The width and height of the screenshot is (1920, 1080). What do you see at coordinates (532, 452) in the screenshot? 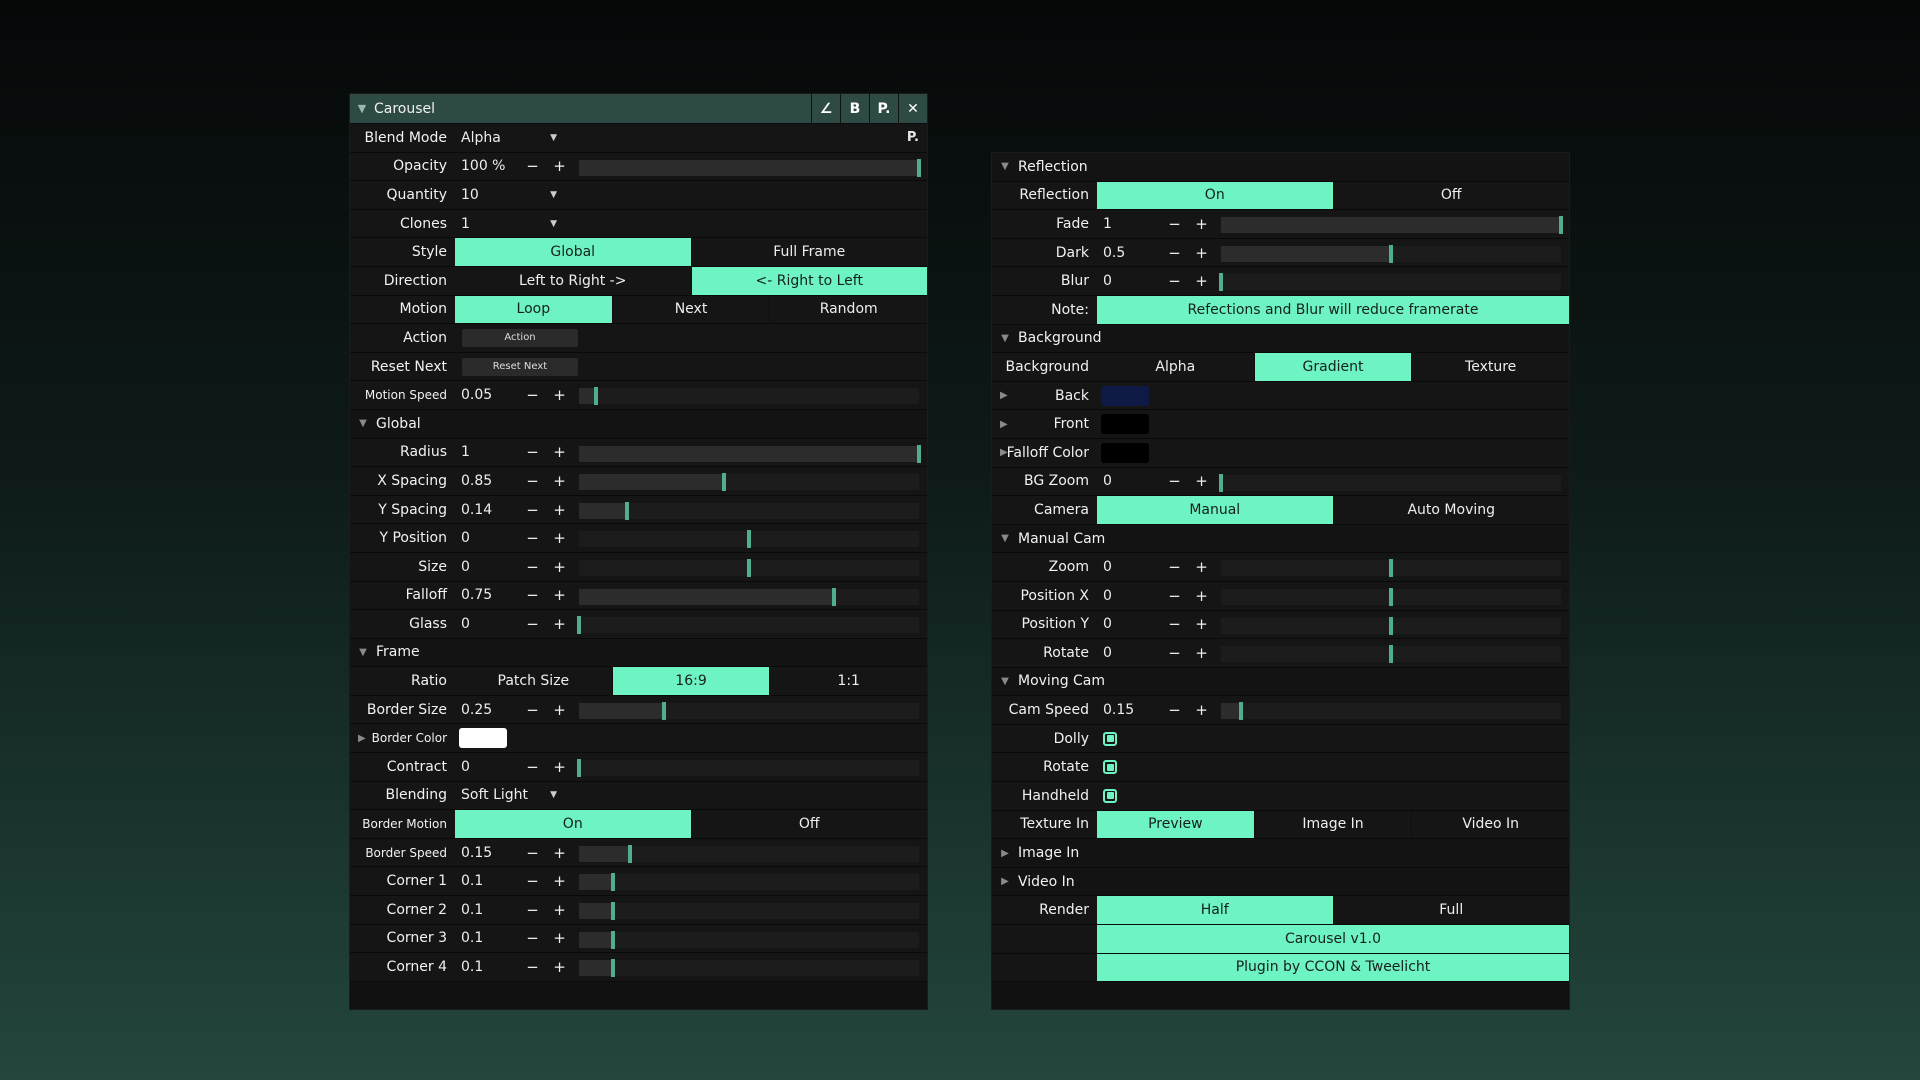
I see `radius-decrement: −` at bounding box center [532, 452].